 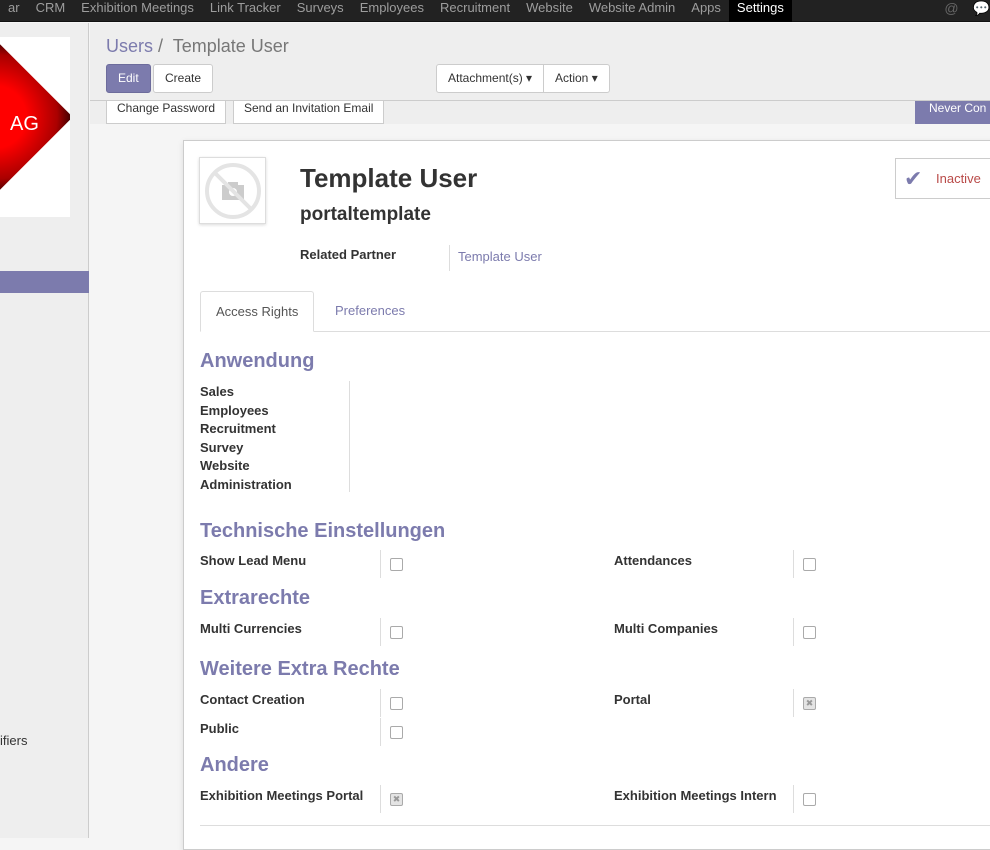 What do you see at coordinates (396, 732) in the screenshot?
I see `checkbox-public` at bounding box center [396, 732].